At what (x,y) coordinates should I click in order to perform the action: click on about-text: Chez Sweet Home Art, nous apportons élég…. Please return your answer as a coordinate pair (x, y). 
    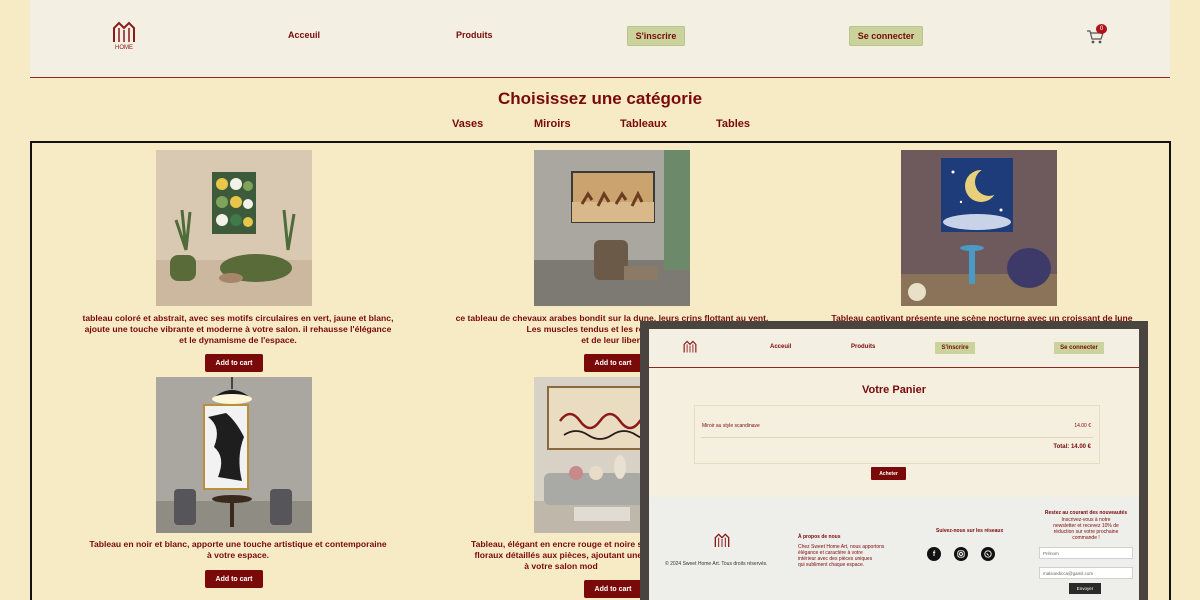
    Looking at the image, I should click on (841, 556).